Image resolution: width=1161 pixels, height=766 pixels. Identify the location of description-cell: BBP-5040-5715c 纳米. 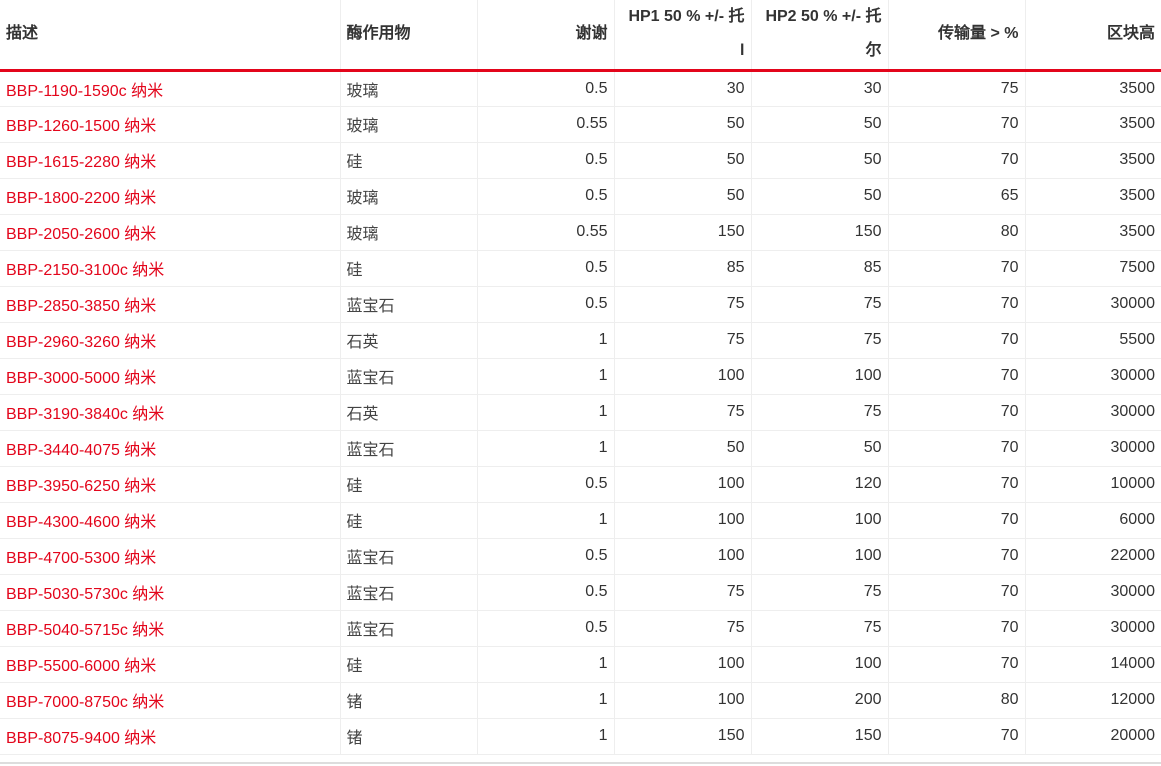
(170, 628).